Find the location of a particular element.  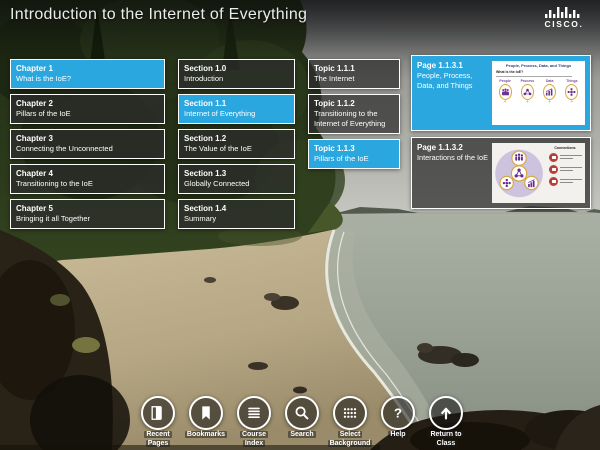

chapter-subtitle: Pillars of the IoE is located at coordinates (43, 113).